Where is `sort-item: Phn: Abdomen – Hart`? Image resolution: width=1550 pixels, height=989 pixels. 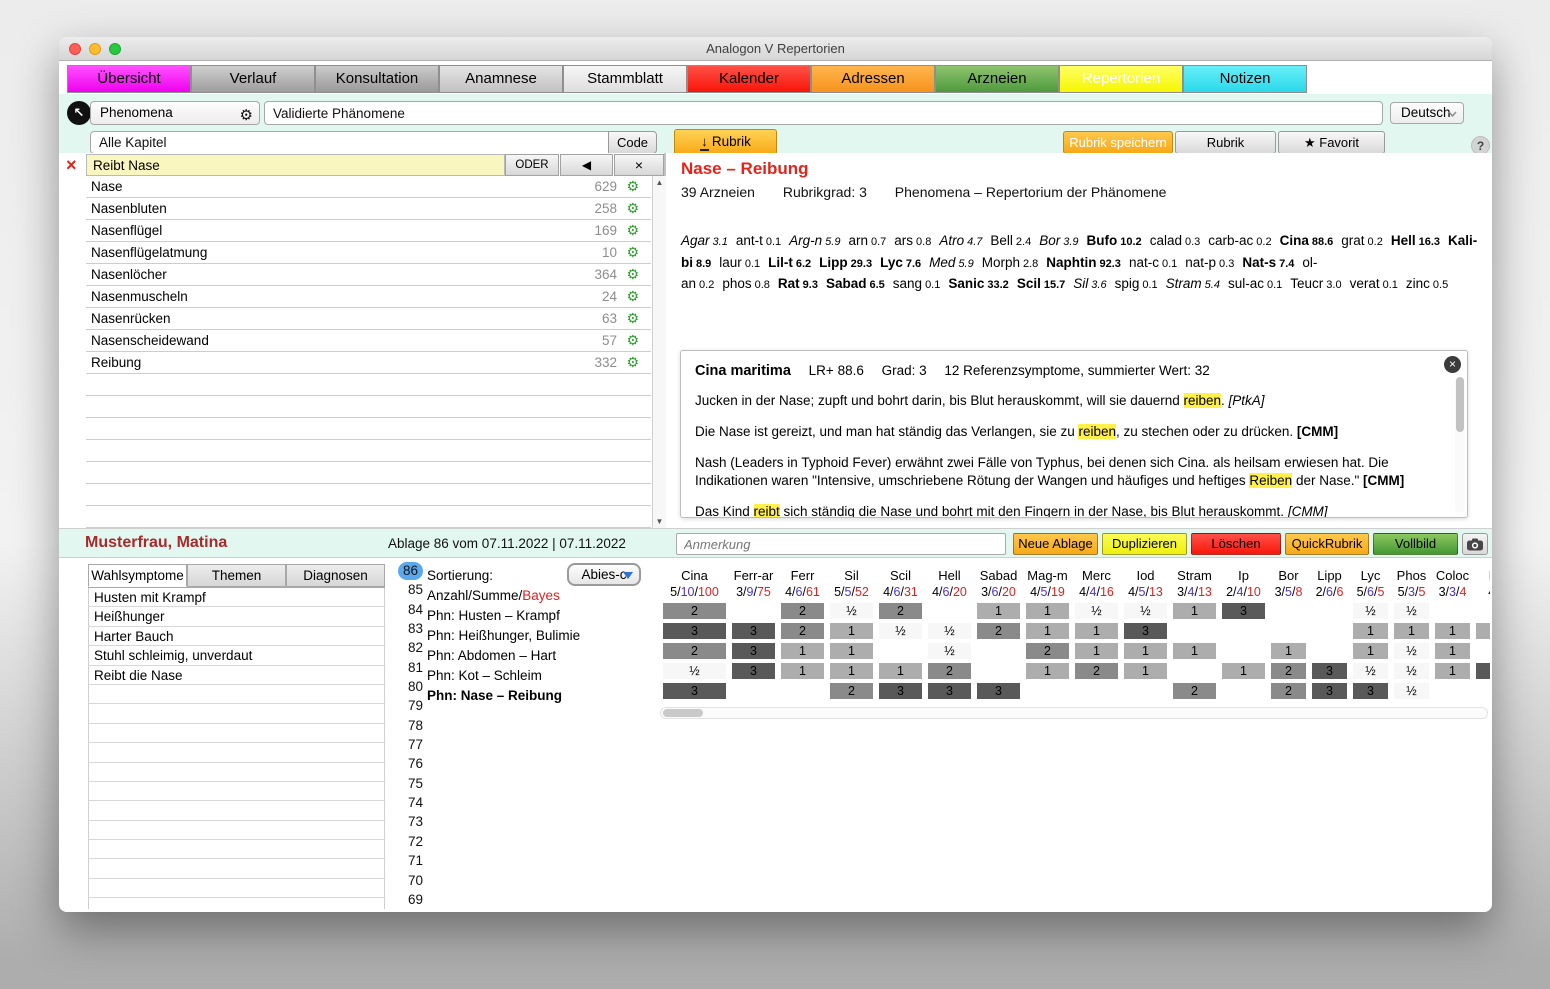
sort-item: Phn: Abdomen – Hart is located at coordinates (544, 656).